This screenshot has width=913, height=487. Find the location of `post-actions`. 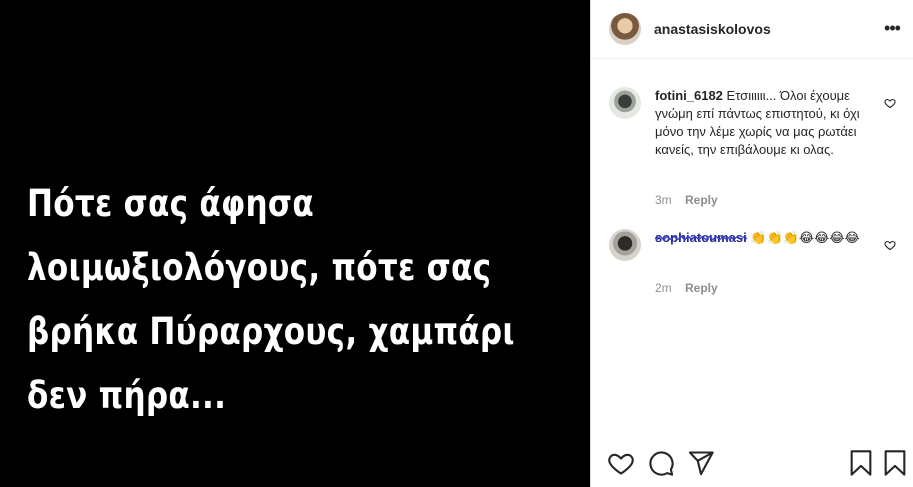

post-actions is located at coordinates (752, 468).